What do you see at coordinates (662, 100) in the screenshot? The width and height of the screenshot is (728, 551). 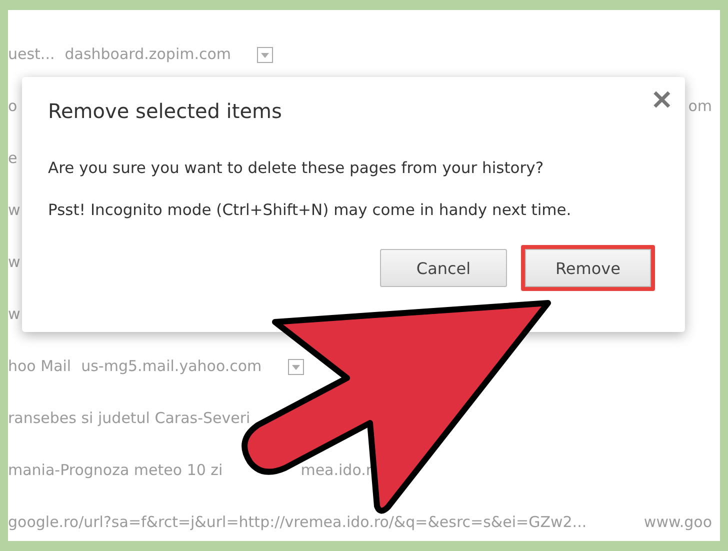 I see `close-button: ✕` at bounding box center [662, 100].